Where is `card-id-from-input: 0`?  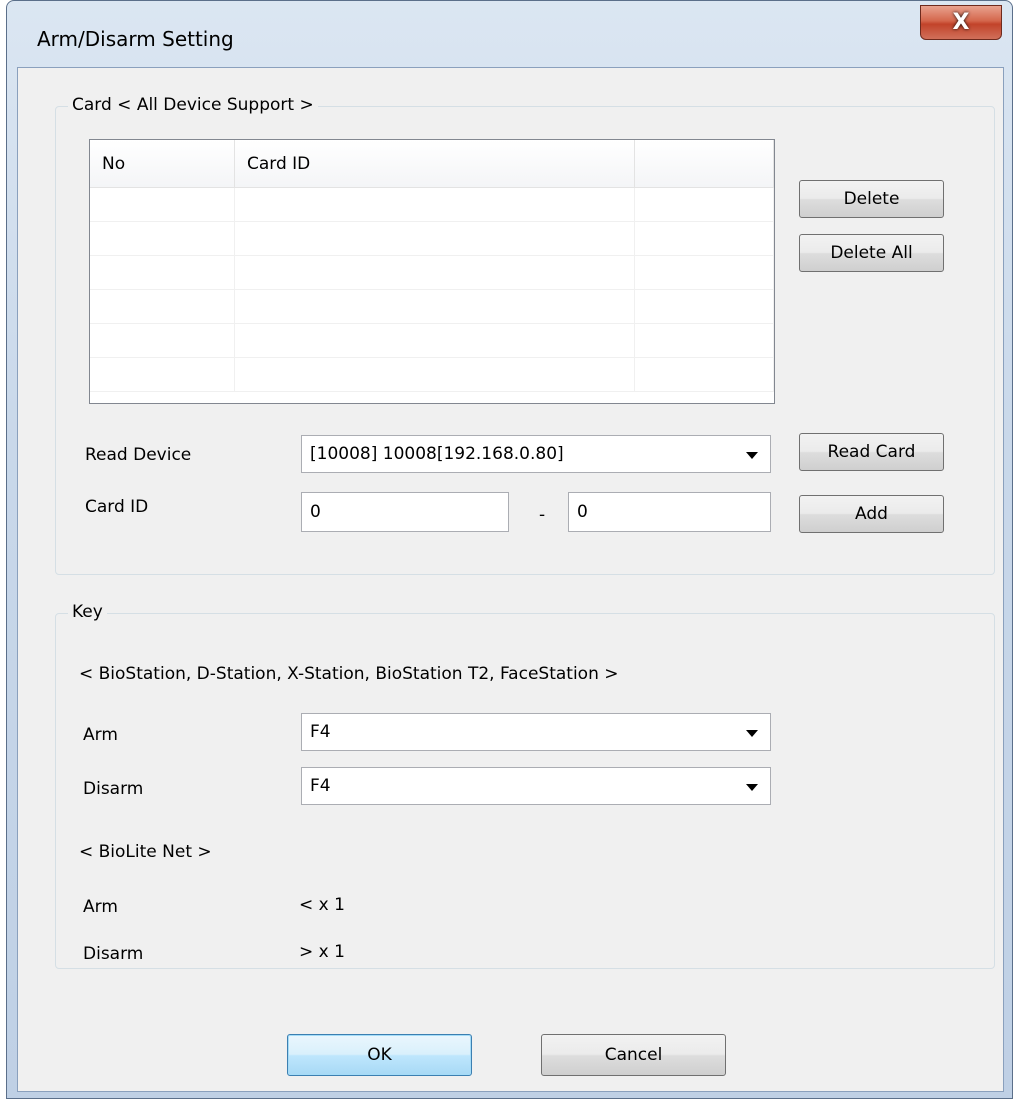
card-id-from-input: 0 is located at coordinates (405, 512).